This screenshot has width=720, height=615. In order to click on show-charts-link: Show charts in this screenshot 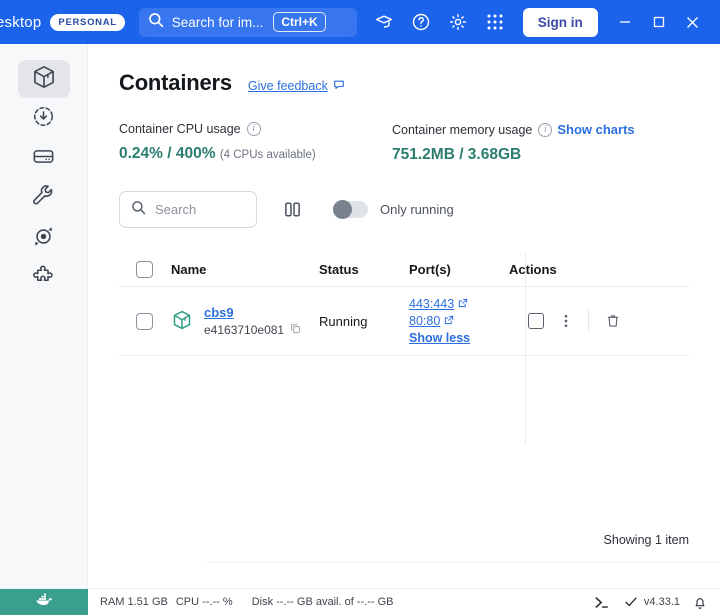, I will do `click(595, 129)`.